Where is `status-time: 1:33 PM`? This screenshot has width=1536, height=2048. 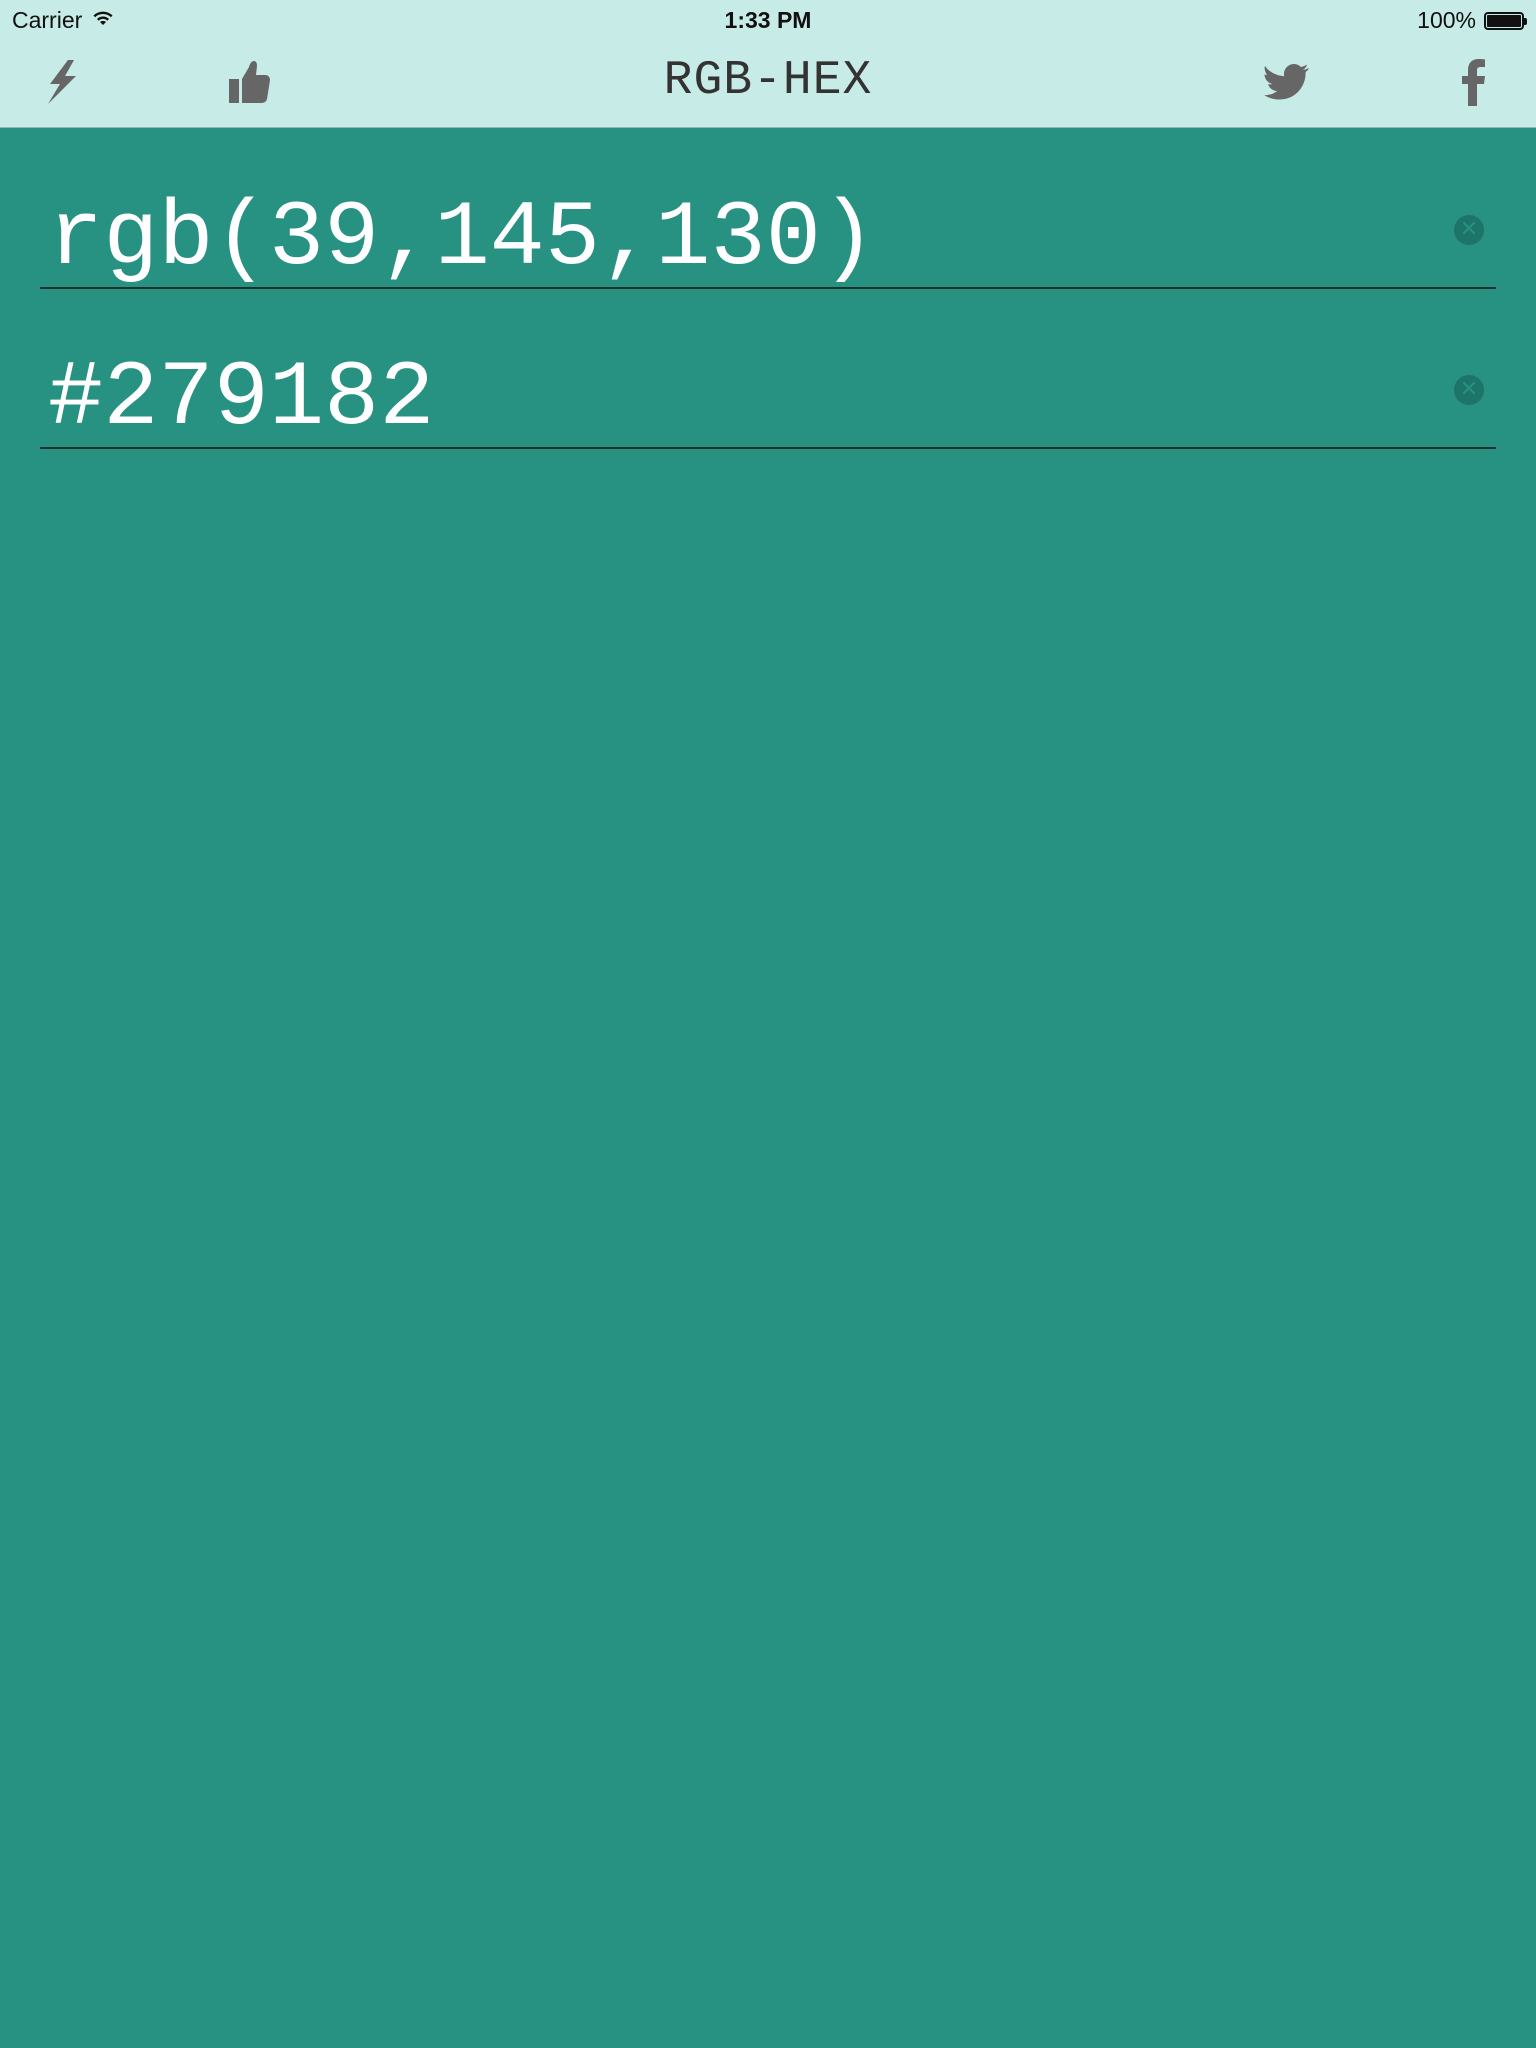
status-time: 1:33 PM is located at coordinates (768, 20).